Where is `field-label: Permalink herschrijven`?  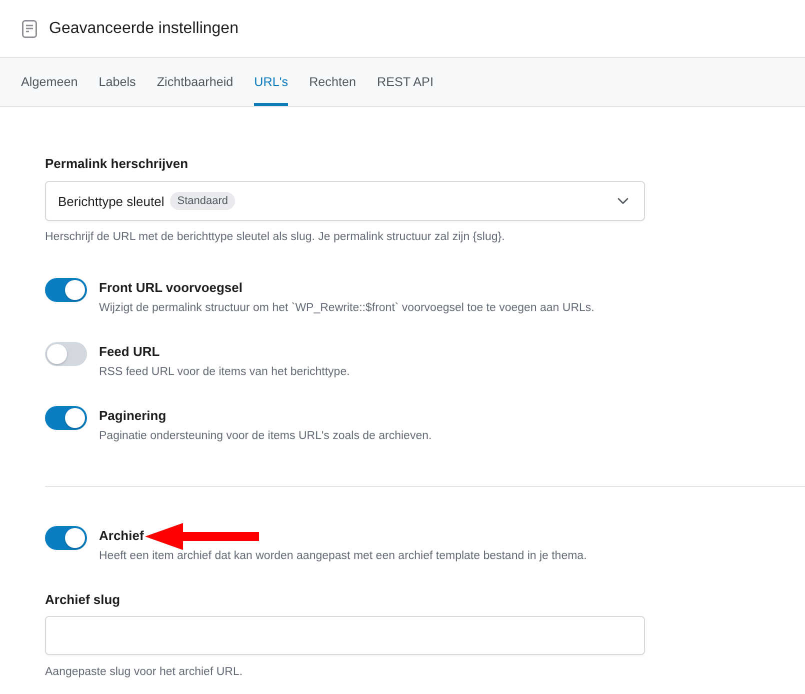
field-label: Permalink herschrijven is located at coordinates (116, 164).